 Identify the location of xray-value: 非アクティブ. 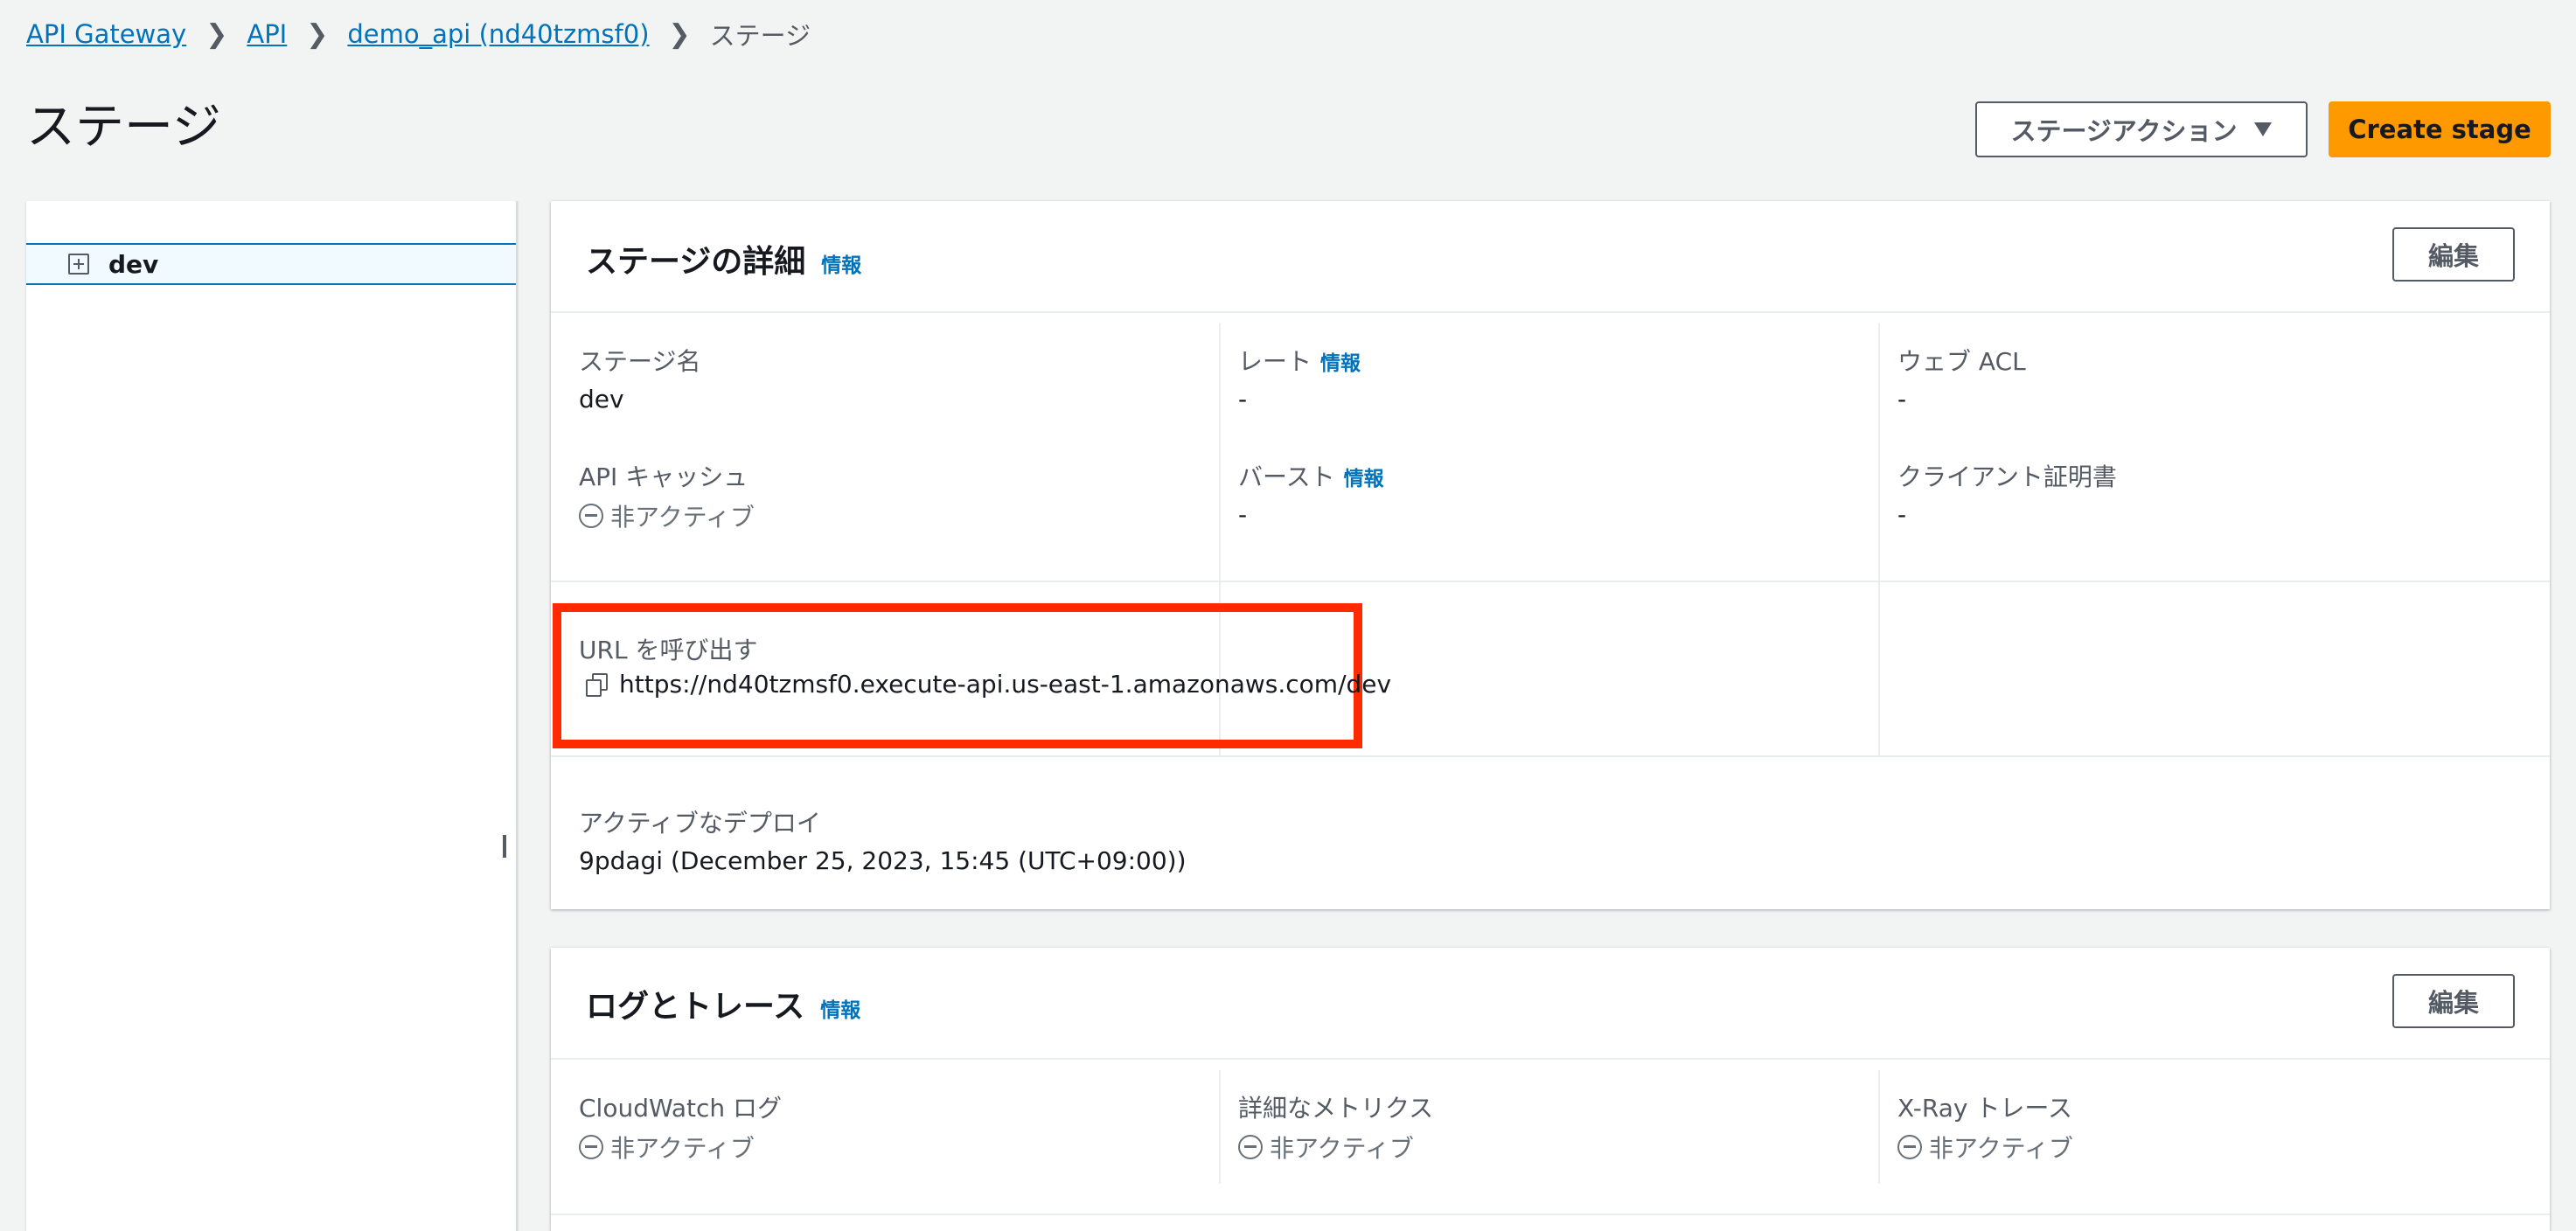
(2001, 1148).